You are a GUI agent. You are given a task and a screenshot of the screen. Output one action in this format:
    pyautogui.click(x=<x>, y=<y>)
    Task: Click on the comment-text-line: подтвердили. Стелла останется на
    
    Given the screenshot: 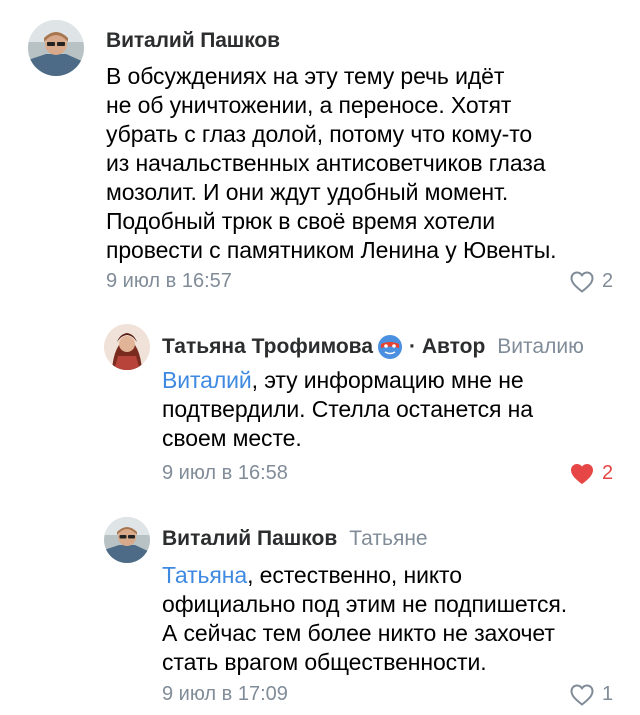 What is the action you would take?
    pyautogui.click(x=347, y=409)
    